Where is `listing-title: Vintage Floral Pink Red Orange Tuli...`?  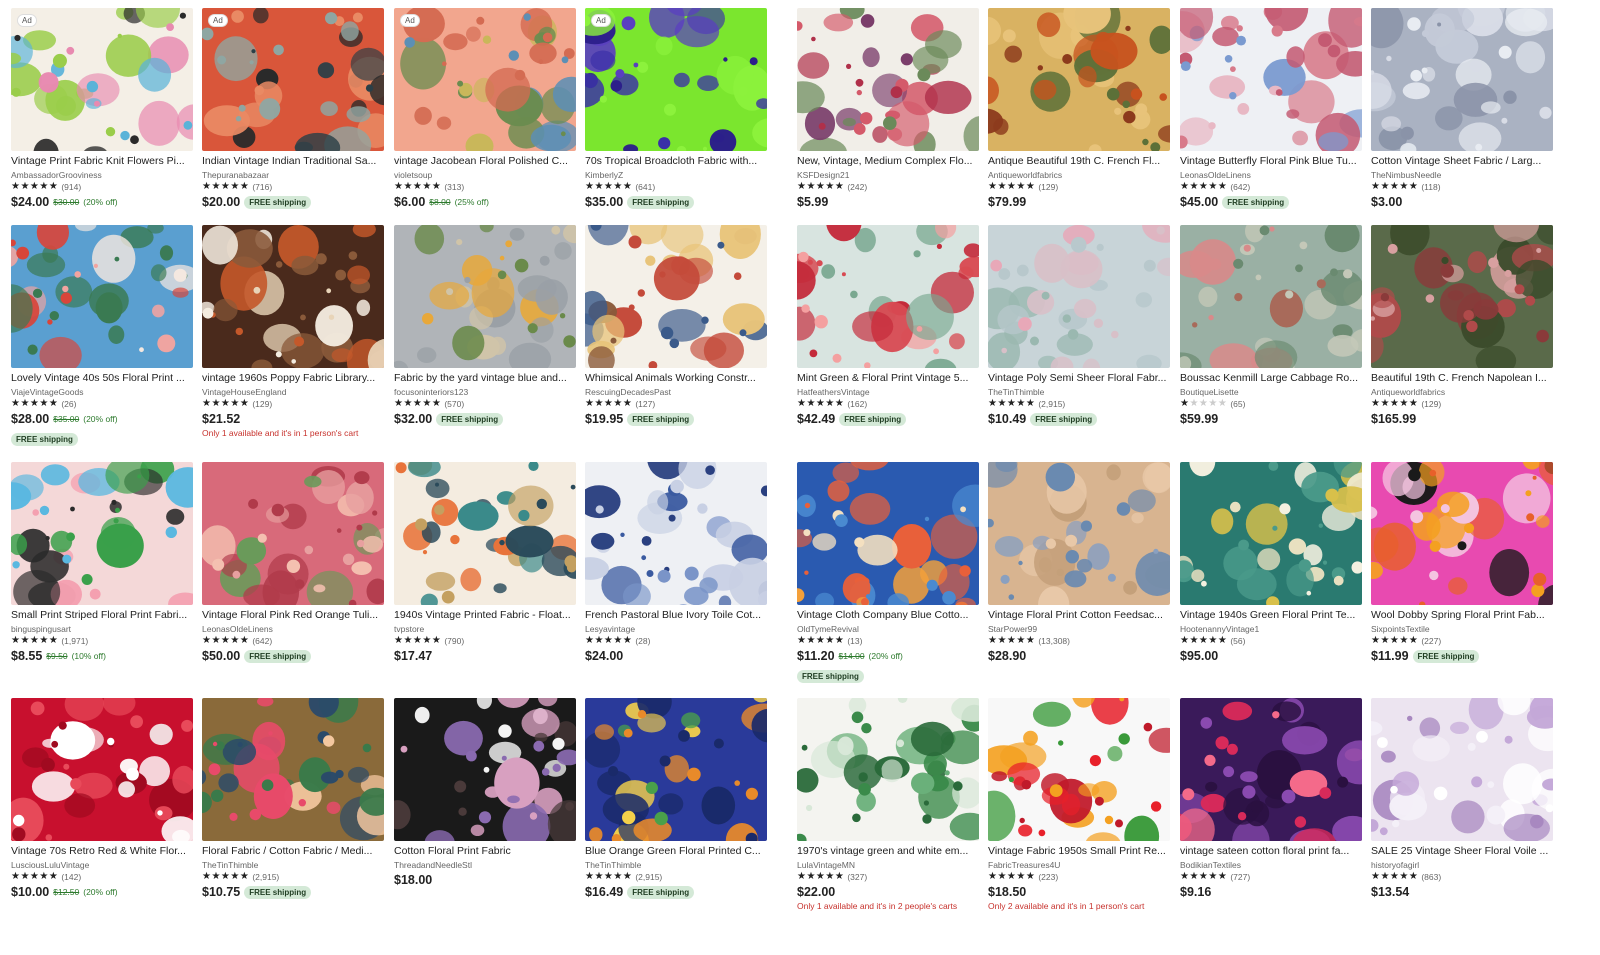
listing-title: Vintage Floral Pink Red Orange Tuli... is located at coordinates (293, 615).